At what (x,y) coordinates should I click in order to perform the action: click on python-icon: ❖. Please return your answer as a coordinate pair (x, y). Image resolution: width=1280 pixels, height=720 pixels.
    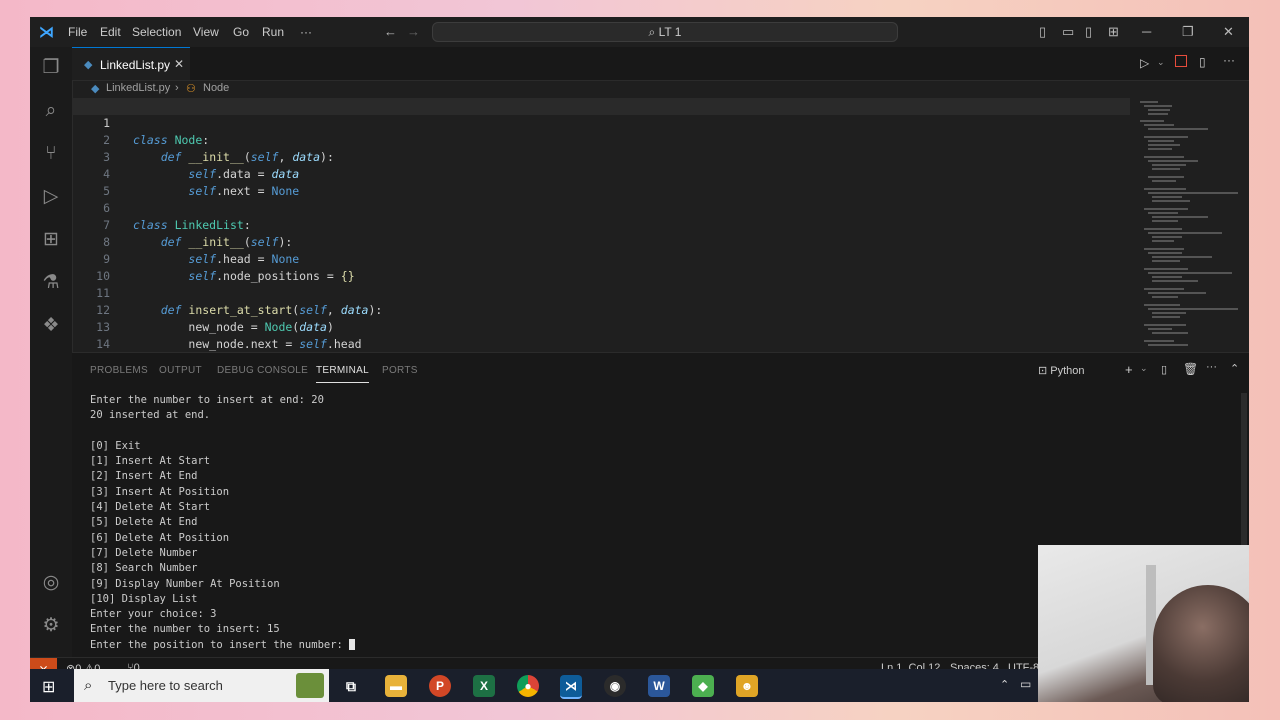
    Looking at the image, I should click on (51, 326).